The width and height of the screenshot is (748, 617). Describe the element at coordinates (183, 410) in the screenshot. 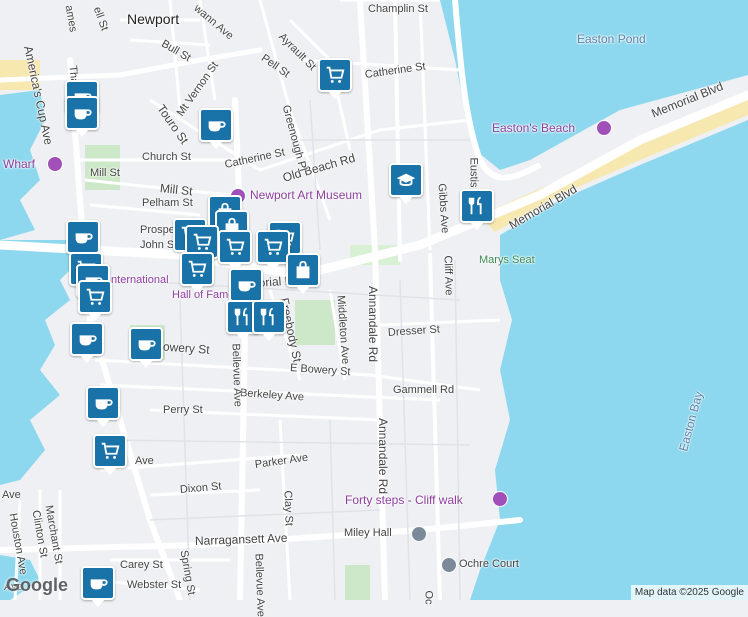

I see `street-label: Perry St` at that location.